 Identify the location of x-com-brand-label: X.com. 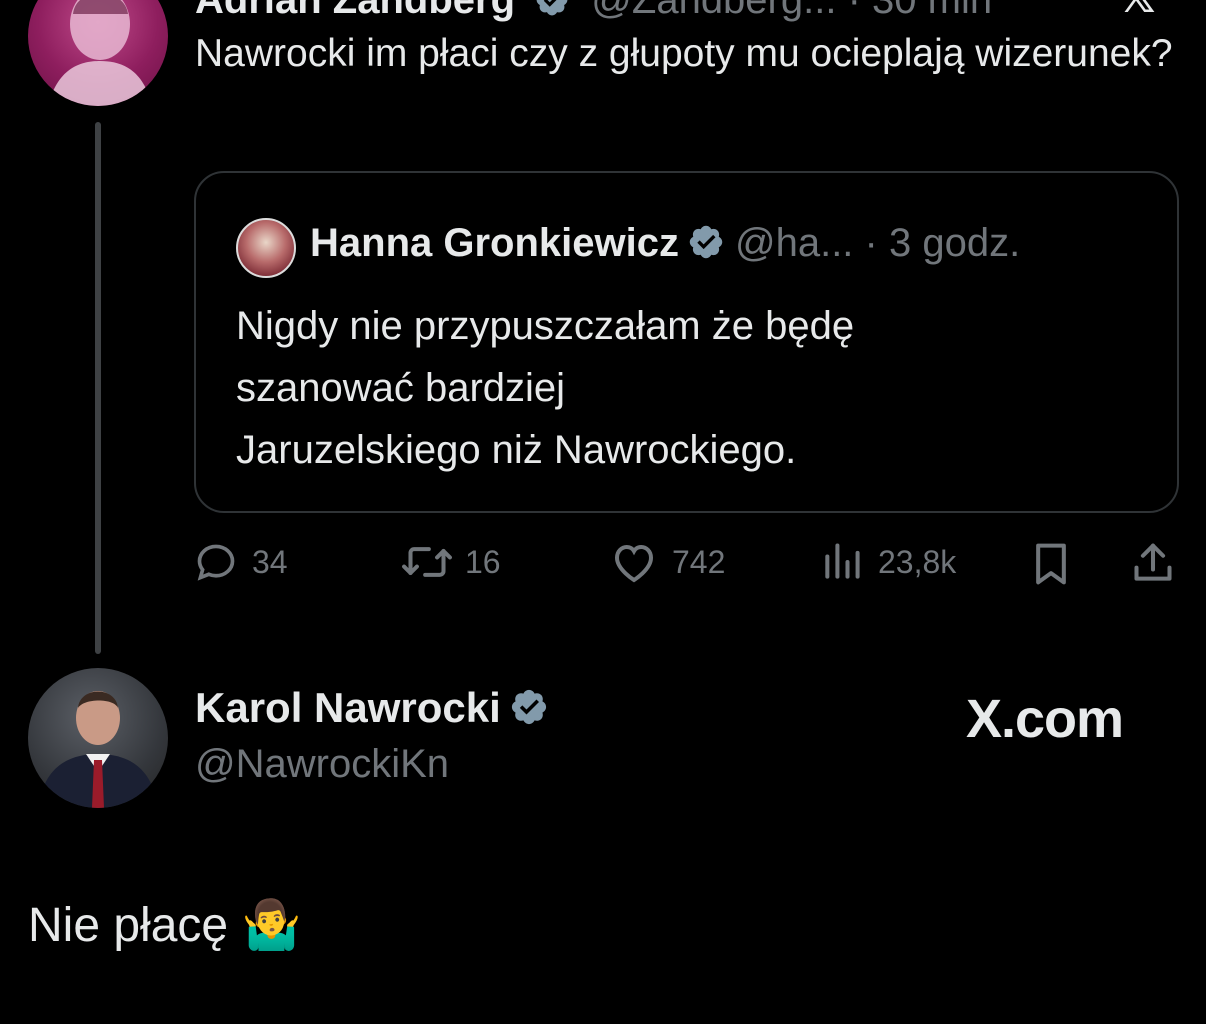
(1045, 719).